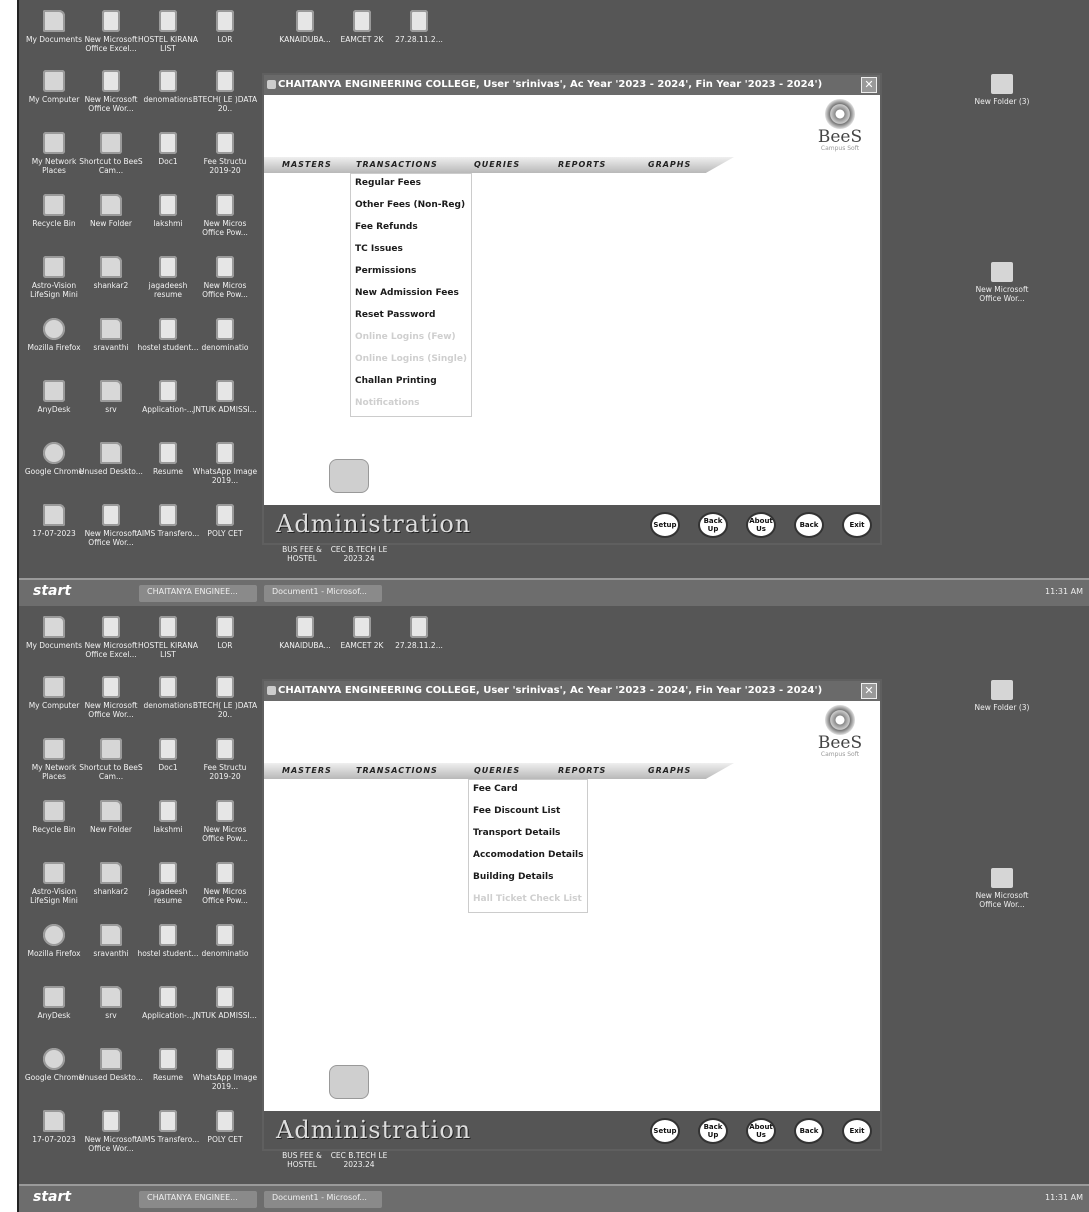 The width and height of the screenshot is (1089, 1212). What do you see at coordinates (528, 879) in the screenshot?
I see `dropdown-item: Building Details` at bounding box center [528, 879].